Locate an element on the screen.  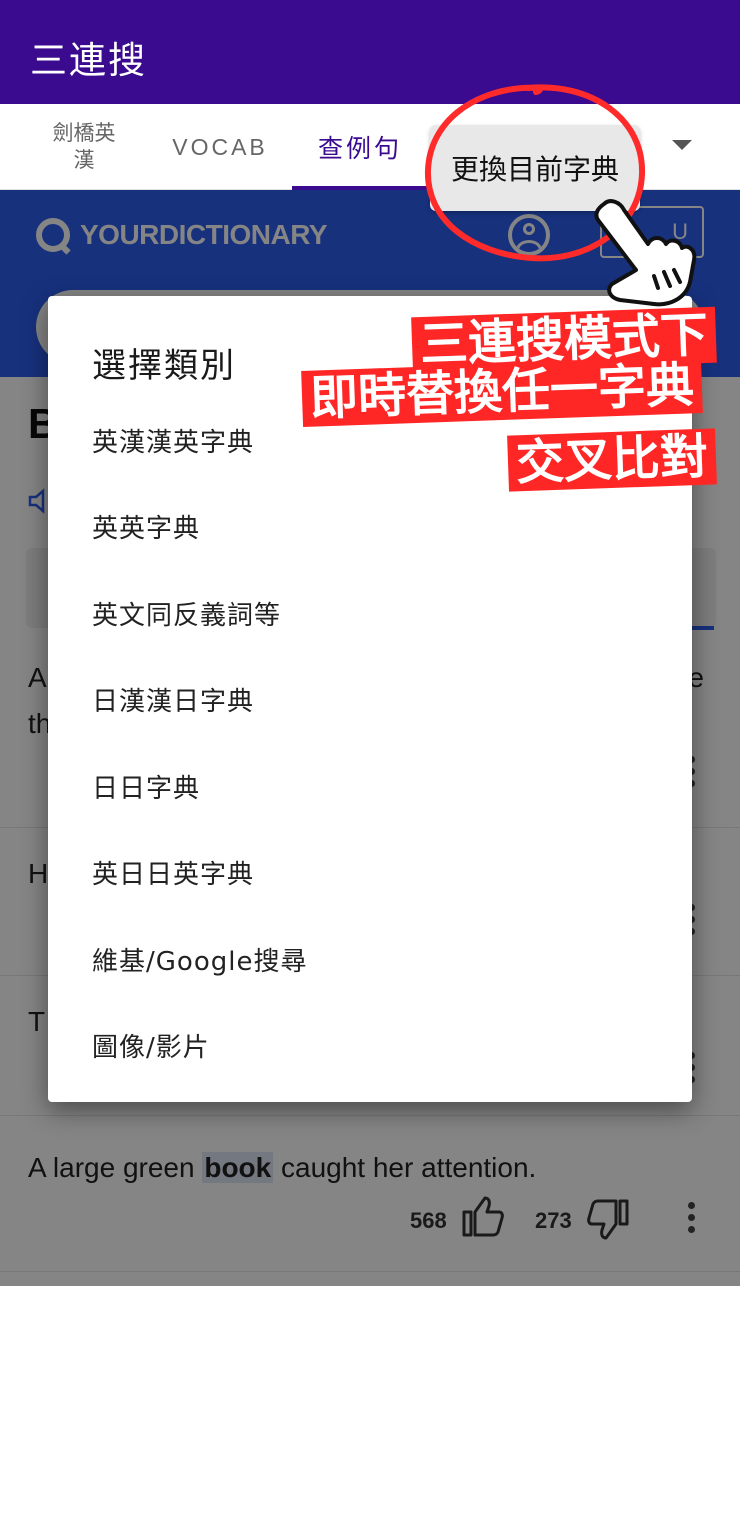
option-ja-ja-dictionary: 日日字典 is located at coordinates (372, 786).